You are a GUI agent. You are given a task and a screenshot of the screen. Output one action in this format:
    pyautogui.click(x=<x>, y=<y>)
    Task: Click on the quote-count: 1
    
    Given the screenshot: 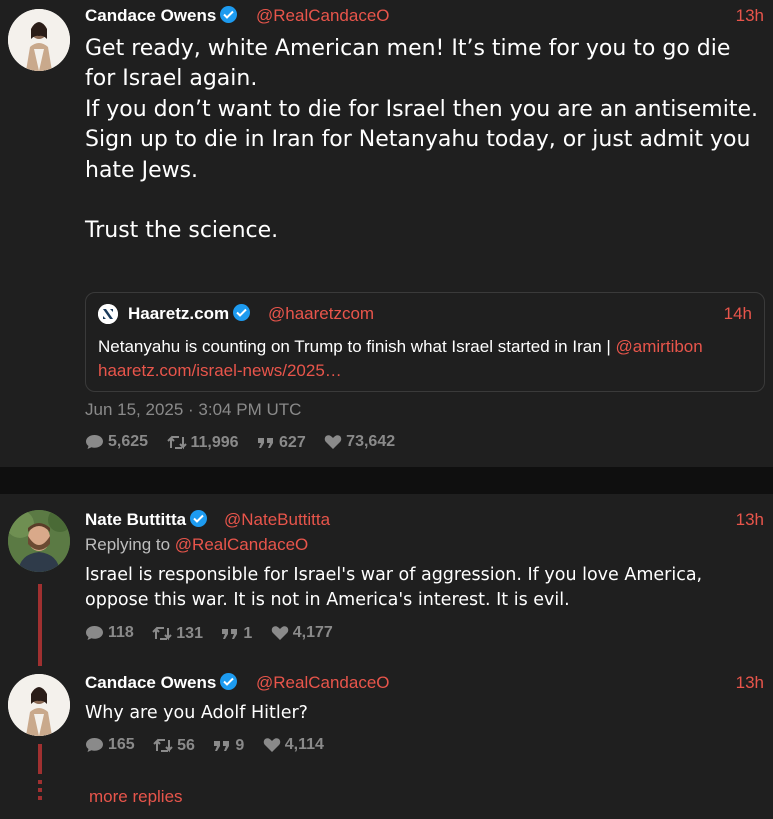 What is the action you would take?
    pyautogui.click(x=248, y=633)
    